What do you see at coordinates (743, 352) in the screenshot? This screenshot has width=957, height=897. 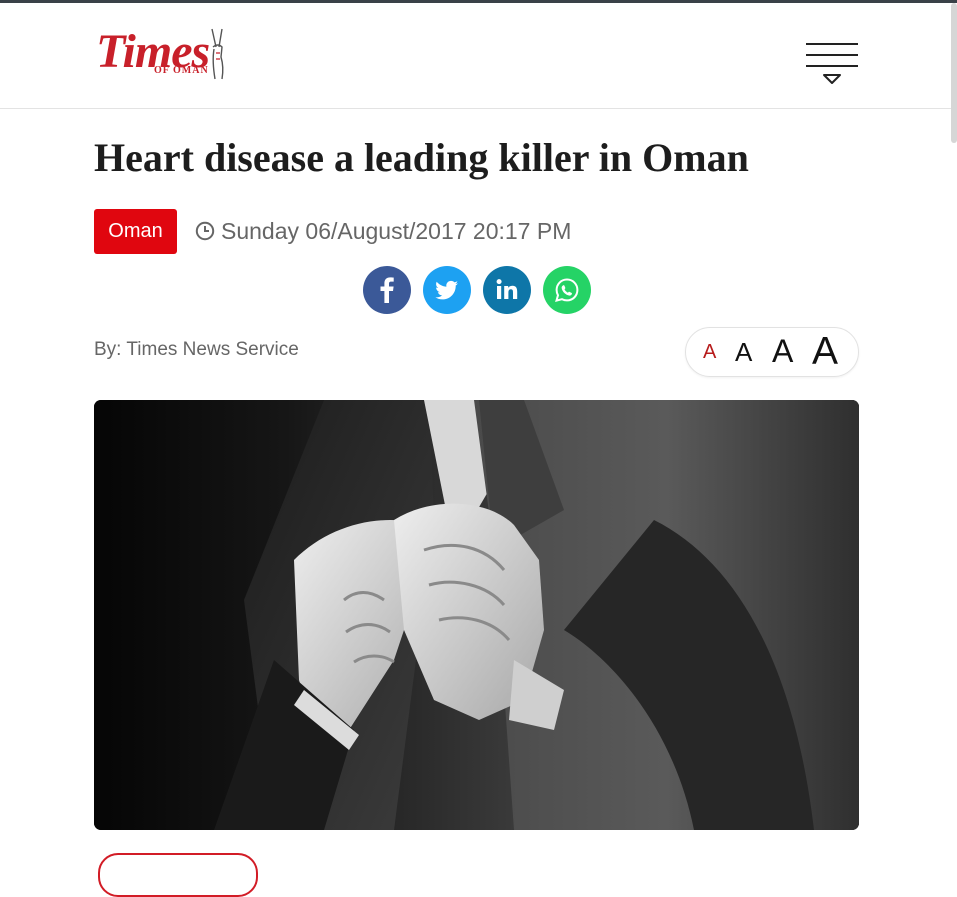 I see `font-size-medium-button: A` at bounding box center [743, 352].